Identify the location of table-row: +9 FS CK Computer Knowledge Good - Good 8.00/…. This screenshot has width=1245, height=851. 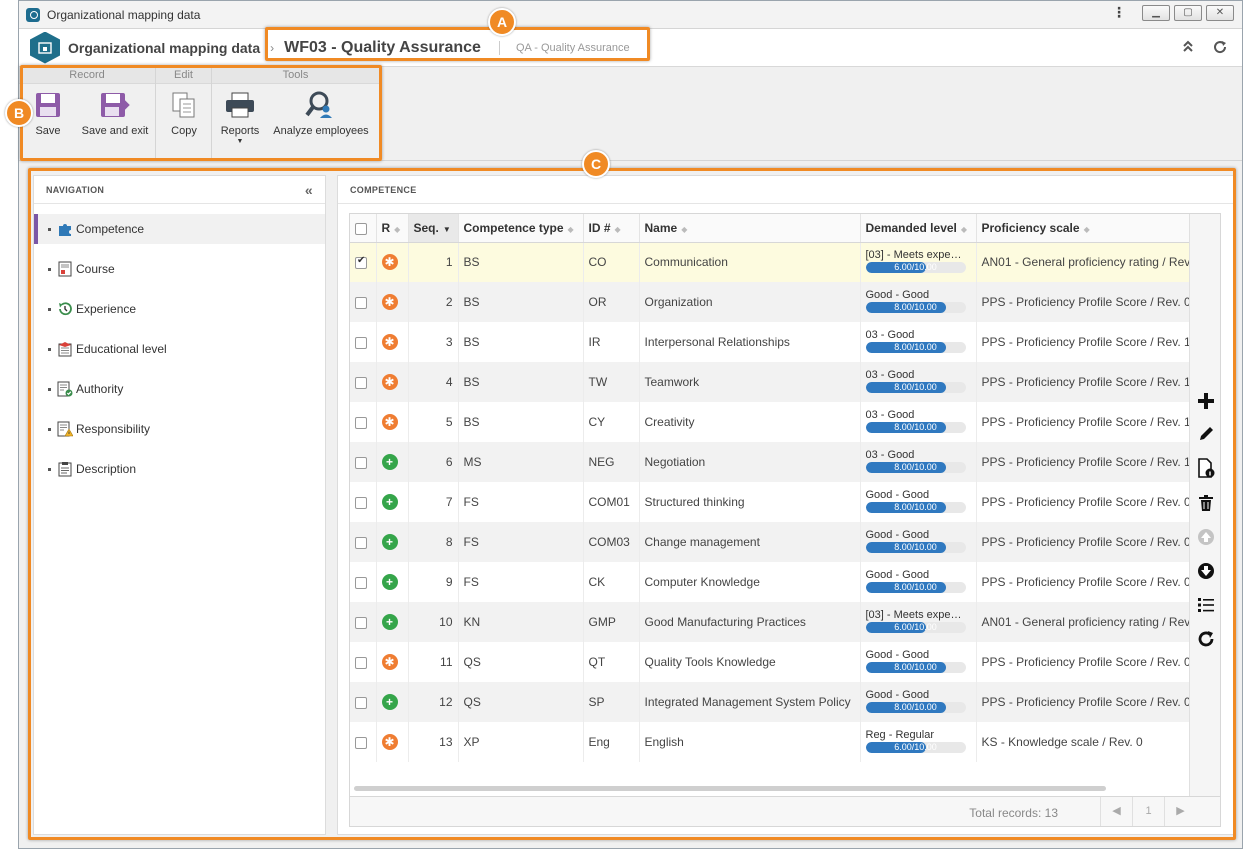
(770, 582).